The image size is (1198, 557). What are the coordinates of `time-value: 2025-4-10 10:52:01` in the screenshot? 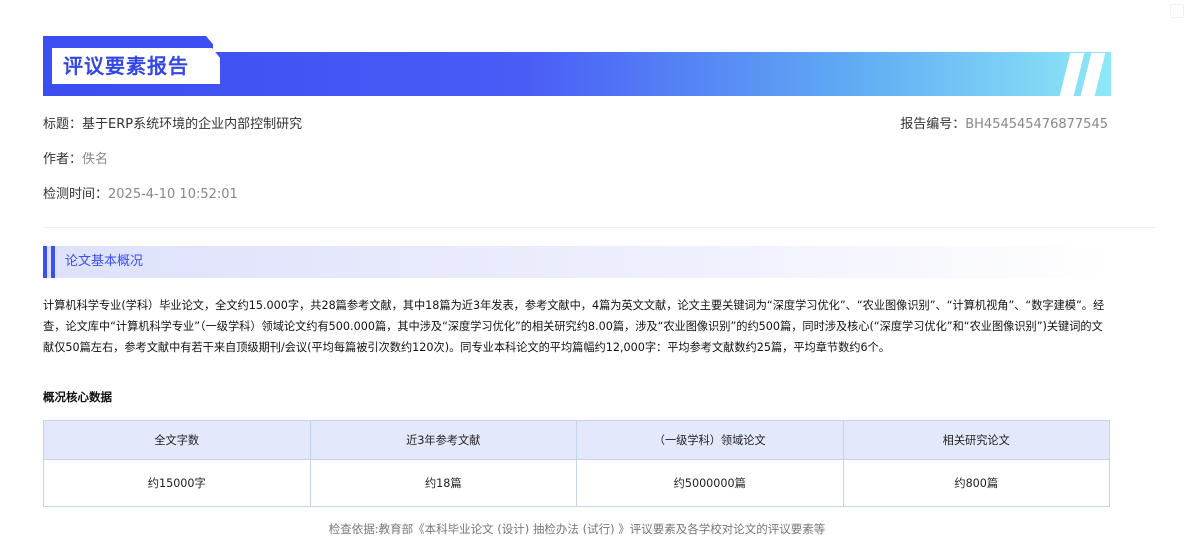 It's located at (173, 194).